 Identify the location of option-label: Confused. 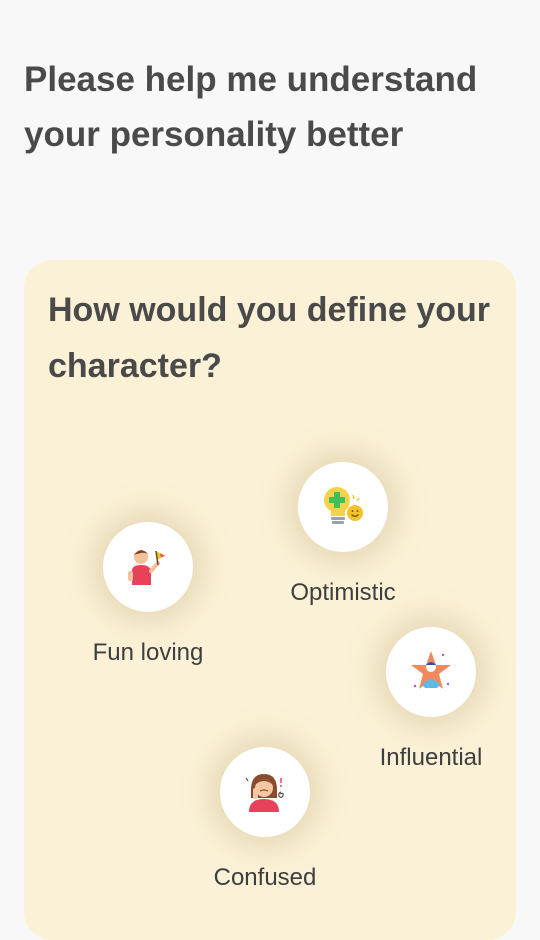
(265, 877).